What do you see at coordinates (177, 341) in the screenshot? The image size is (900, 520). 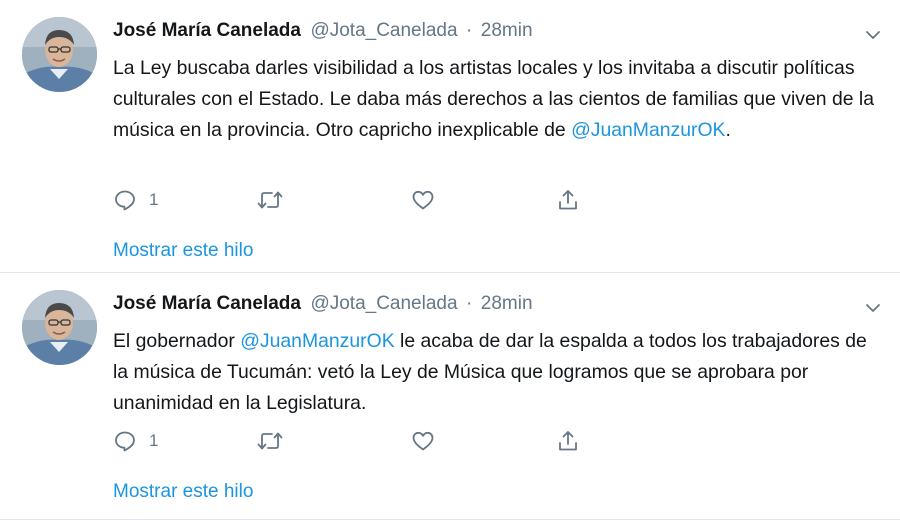 I see `tweet-text-start: El gobernador` at bounding box center [177, 341].